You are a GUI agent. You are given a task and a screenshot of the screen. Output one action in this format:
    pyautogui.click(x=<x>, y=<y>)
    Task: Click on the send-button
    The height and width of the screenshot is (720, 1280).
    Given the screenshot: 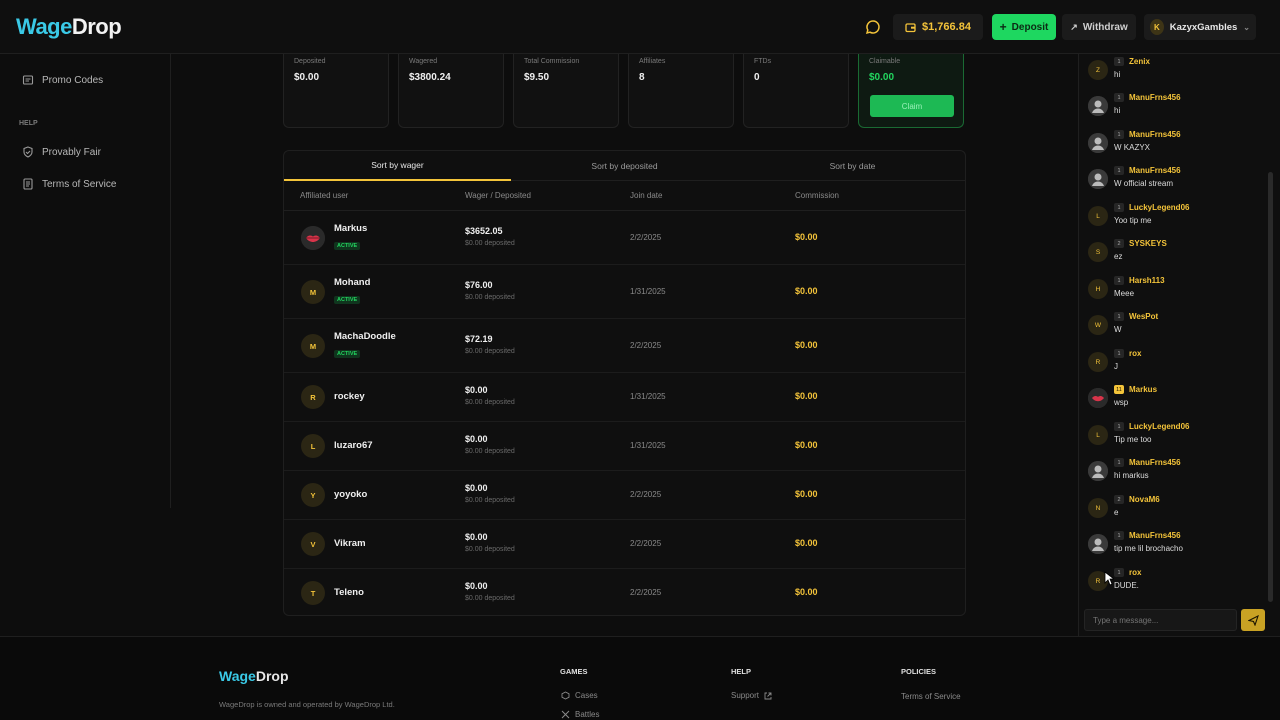 What is the action you would take?
    pyautogui.click(x=1253, y=620)
    